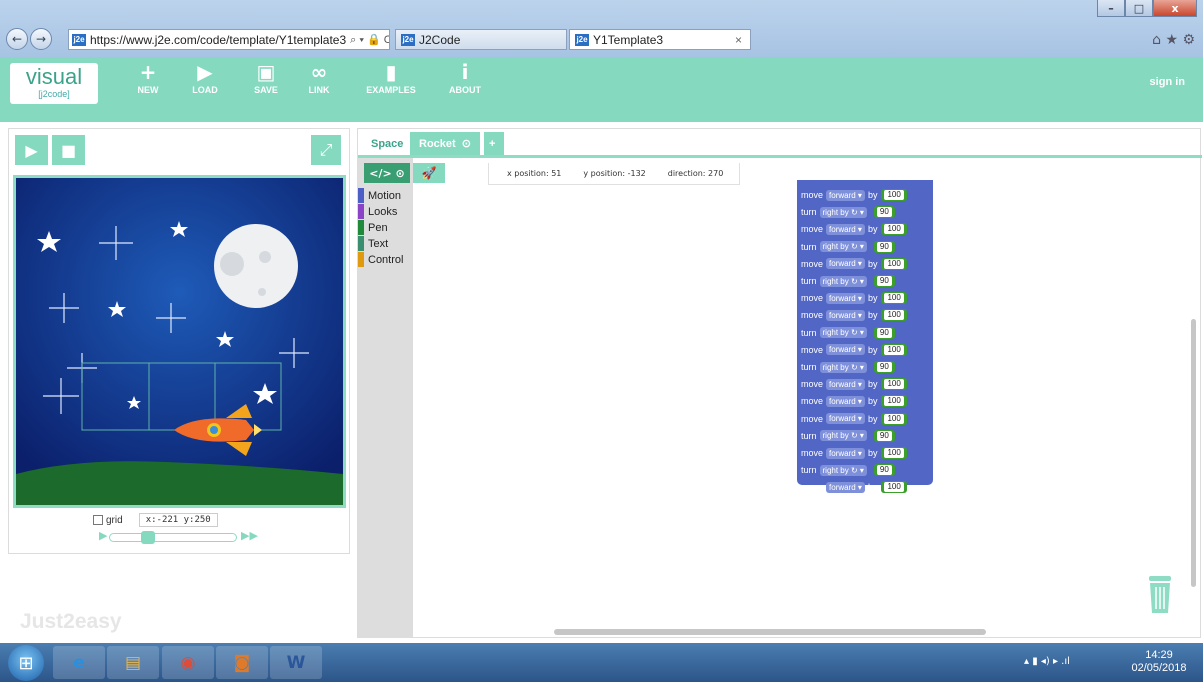 Image resolution: width=1203 pixels, height=682 pixels. I want to click on ie-taskbar-button: e, so click(79, 662).